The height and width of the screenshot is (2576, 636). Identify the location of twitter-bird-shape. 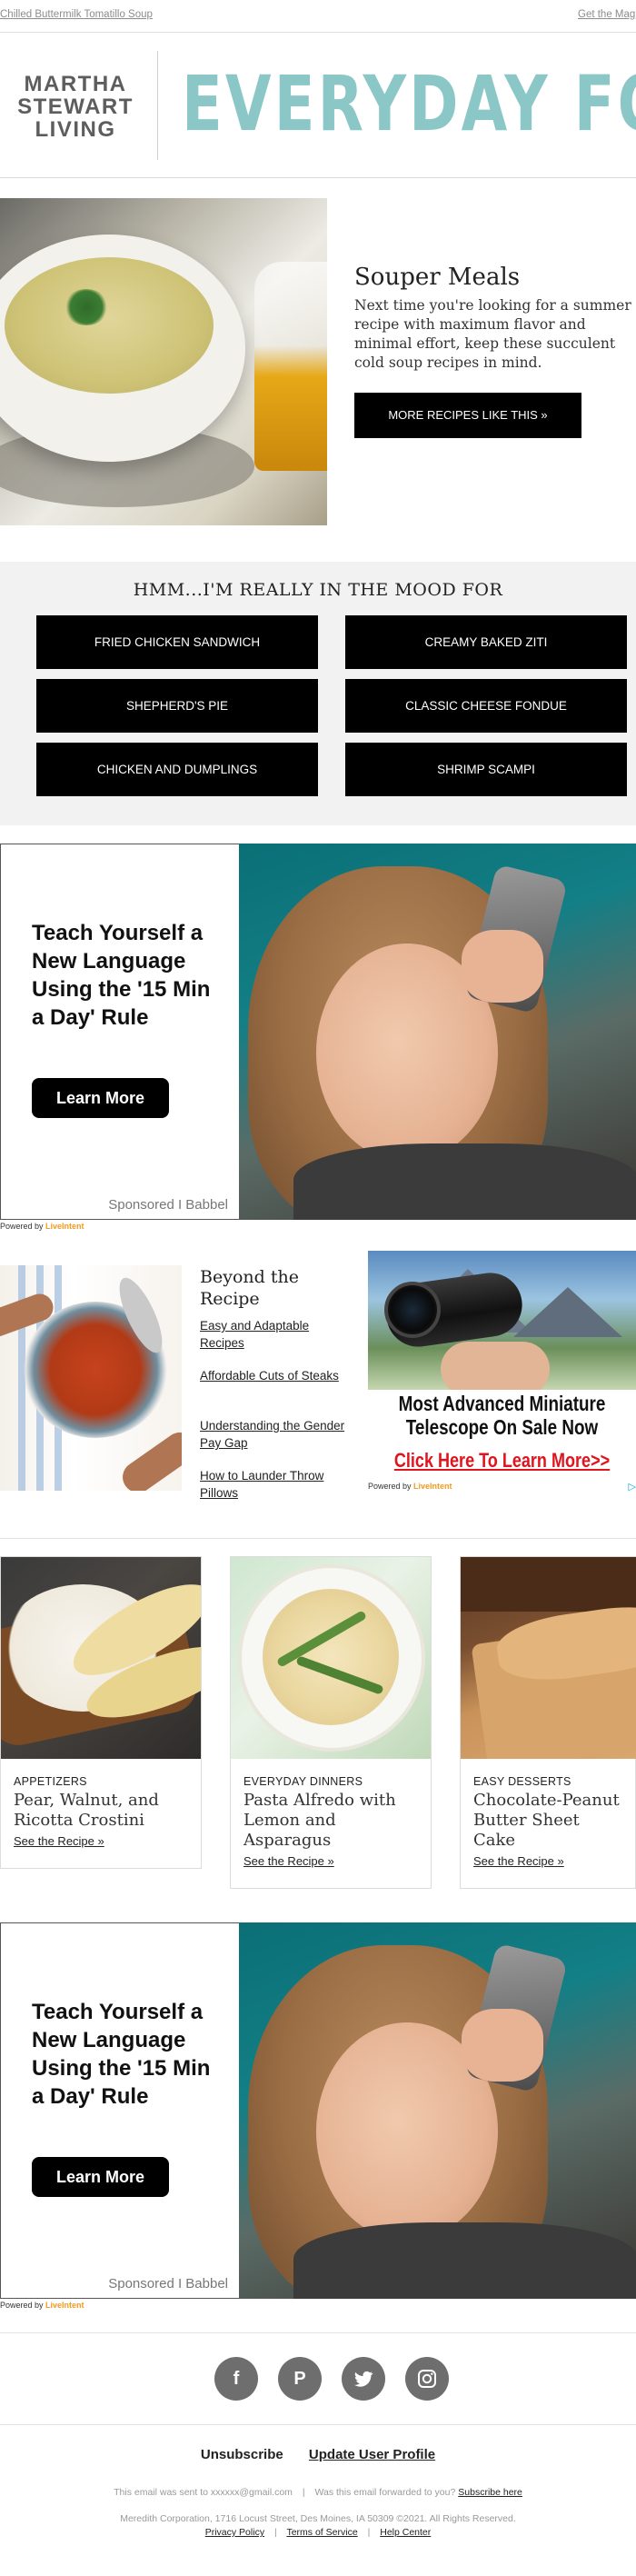
(363, 2379).